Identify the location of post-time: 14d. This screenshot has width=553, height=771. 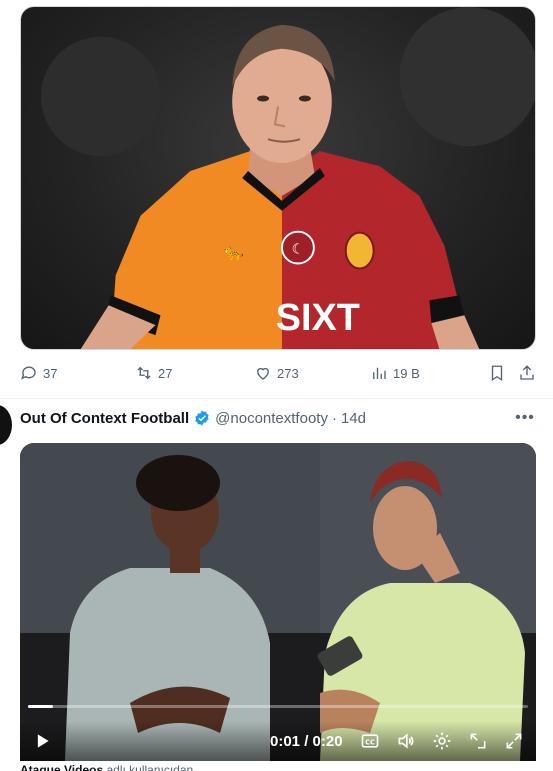
(353, 418).